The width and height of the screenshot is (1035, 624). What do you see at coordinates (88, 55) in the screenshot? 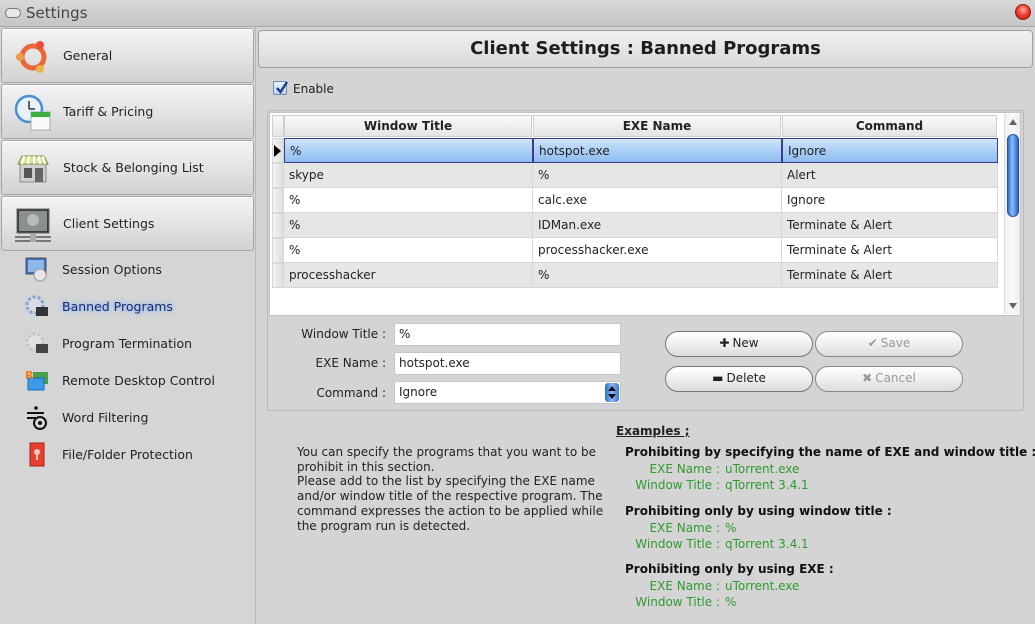
I see `sidebar-item-label: General` at bounding box center [88, 55].